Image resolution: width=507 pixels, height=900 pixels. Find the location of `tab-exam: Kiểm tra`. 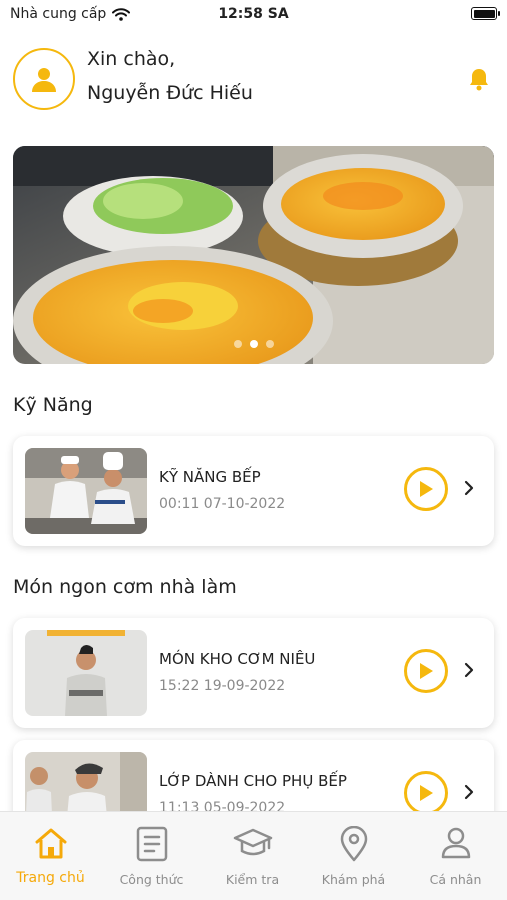

tab-exam: Kiểm tra is located at coordinates (252, 856).